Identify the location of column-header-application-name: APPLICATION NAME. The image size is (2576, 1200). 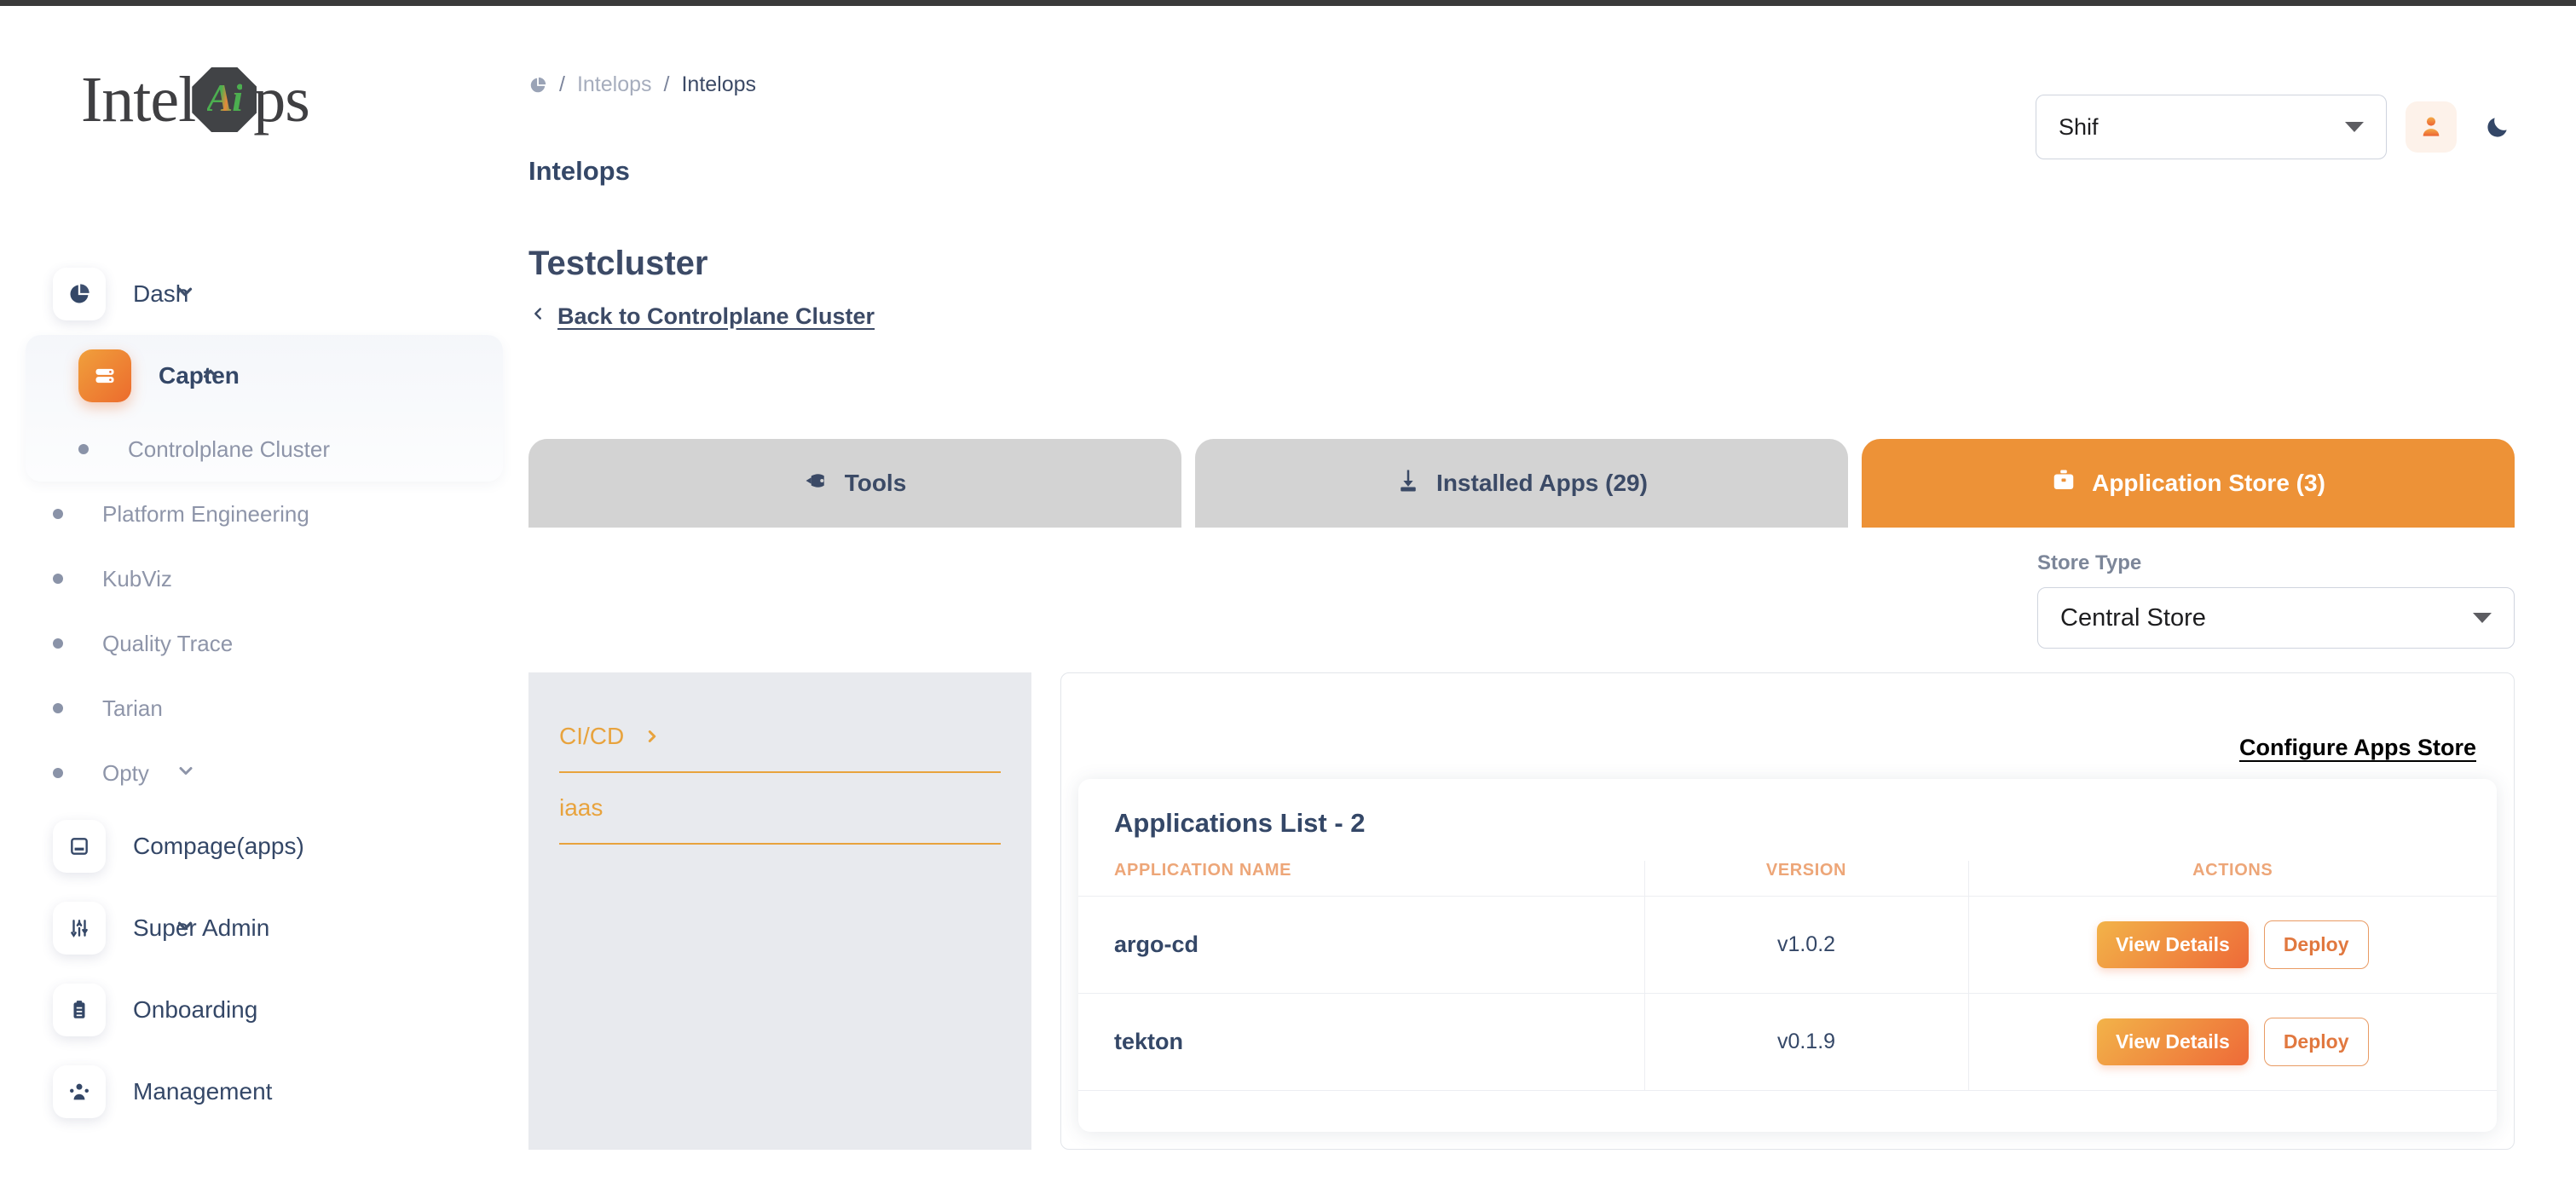
(1361, 879).